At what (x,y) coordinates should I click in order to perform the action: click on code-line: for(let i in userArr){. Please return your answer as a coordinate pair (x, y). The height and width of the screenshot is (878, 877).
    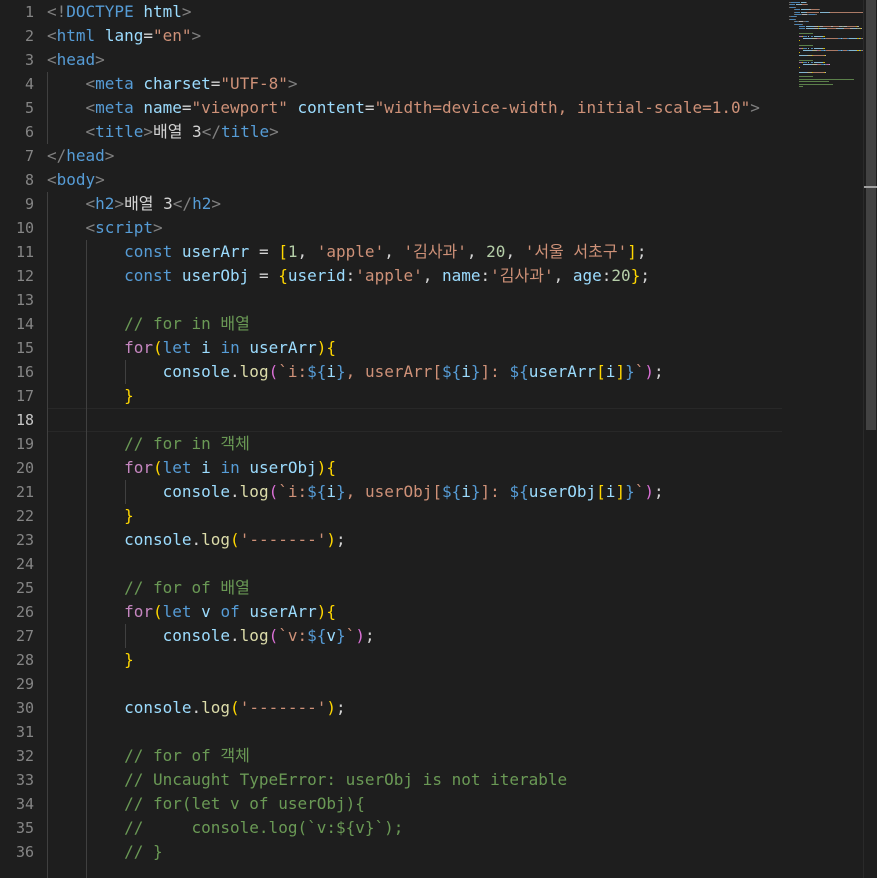
    Looking at the image, I should click on (191, 348).